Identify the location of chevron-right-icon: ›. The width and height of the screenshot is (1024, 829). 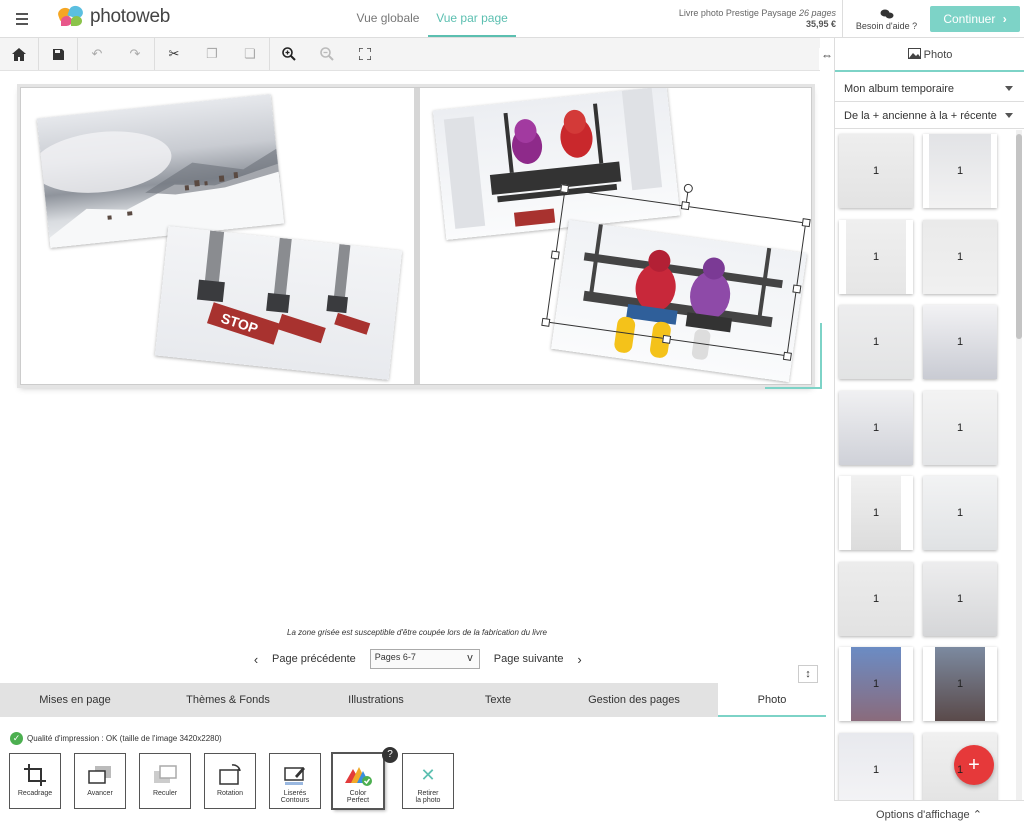
(580, 659).